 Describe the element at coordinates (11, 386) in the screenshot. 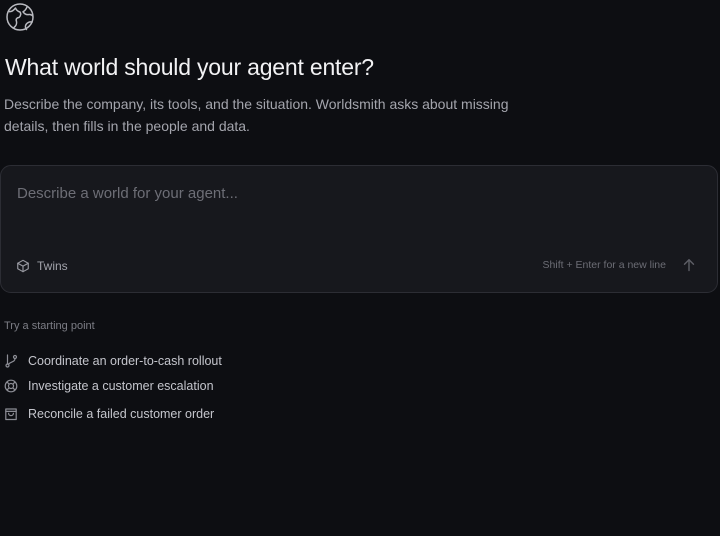

I see `life-buoy-icon` at that location.